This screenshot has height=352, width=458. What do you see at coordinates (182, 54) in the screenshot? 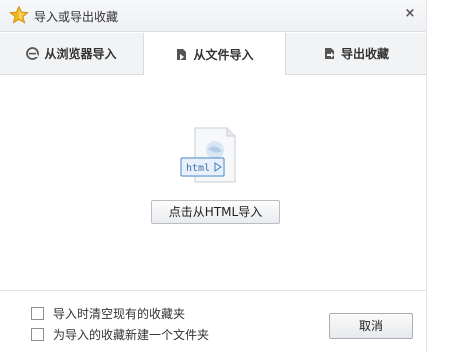
I see `file-import-icon` at bounding box center [182, 54].